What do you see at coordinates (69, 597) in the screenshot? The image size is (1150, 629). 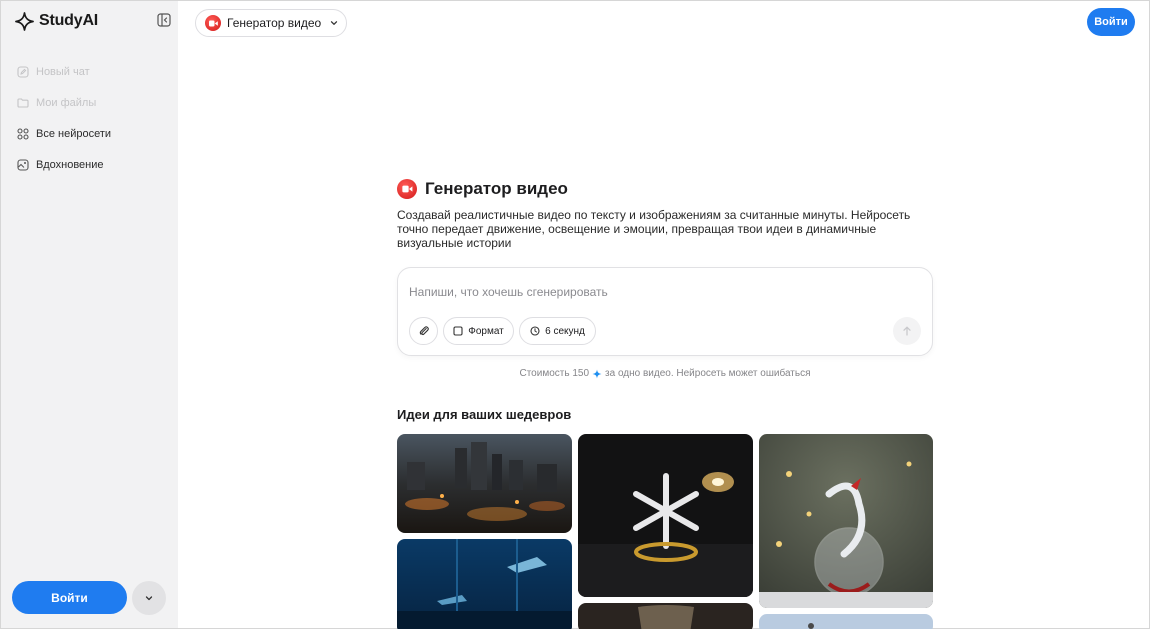 I see `sidebar-login-button: Войти` at bounding box center [69, 597].